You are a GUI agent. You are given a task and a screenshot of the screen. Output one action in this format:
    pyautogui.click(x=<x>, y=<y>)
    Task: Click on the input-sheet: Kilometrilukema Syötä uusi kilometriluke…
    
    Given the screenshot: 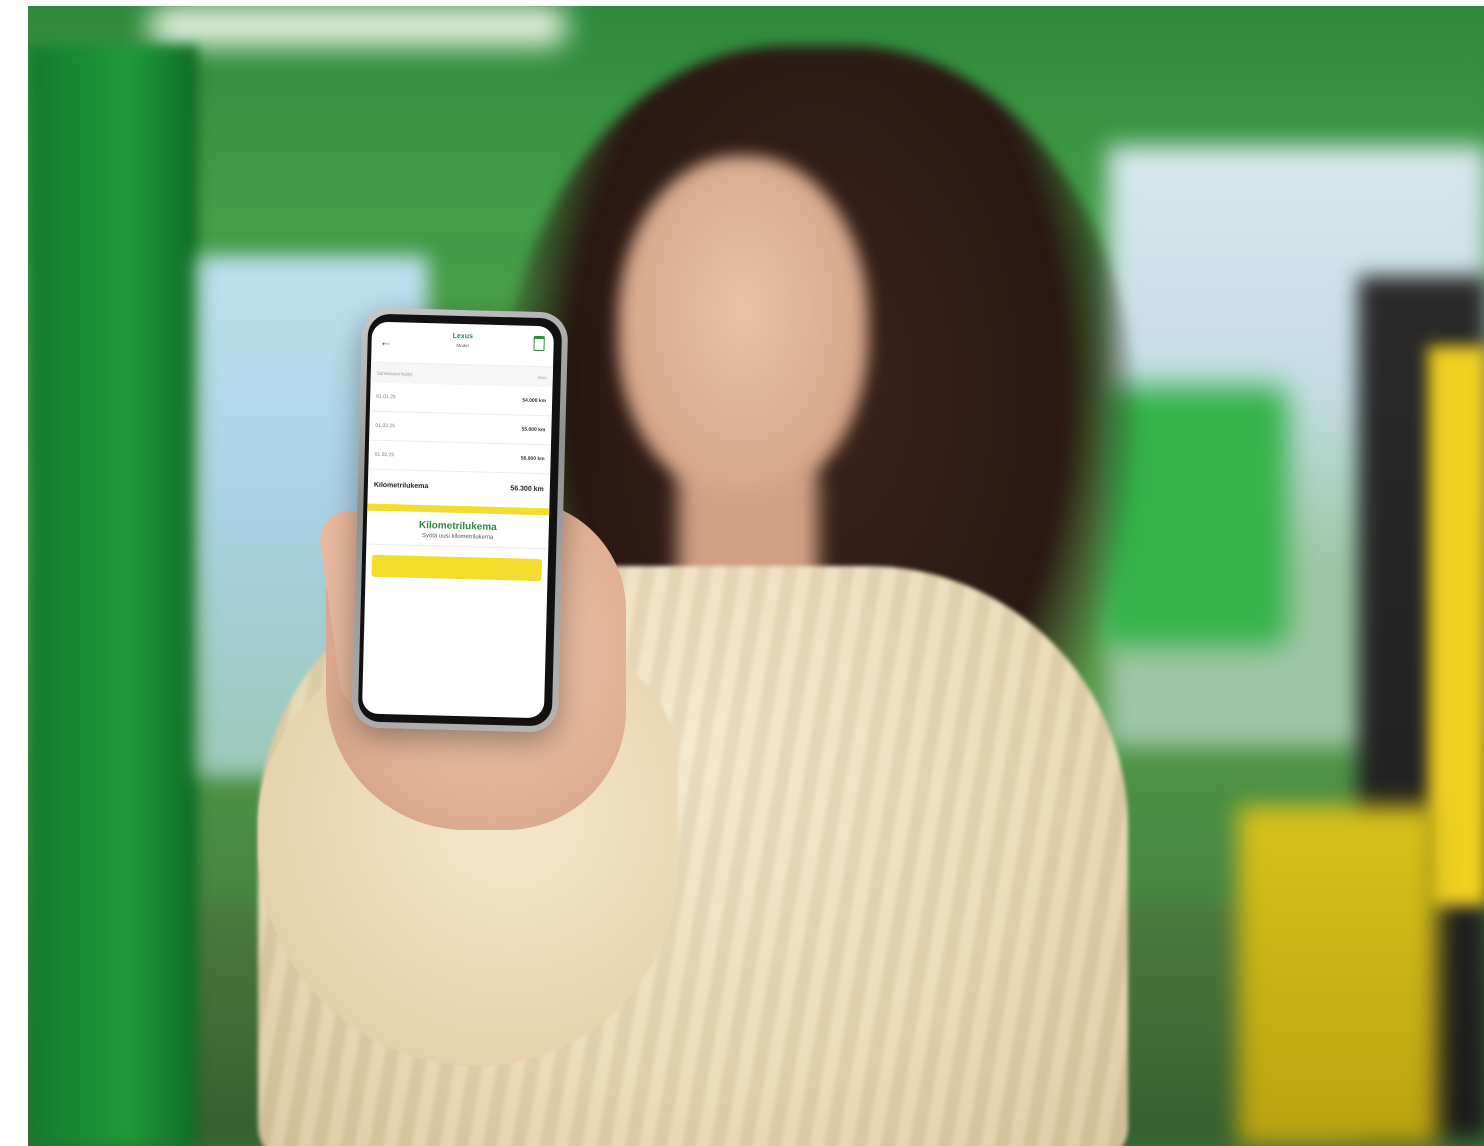 What is the action you would take?
    pyautogui.click(x=457, y=546)
    